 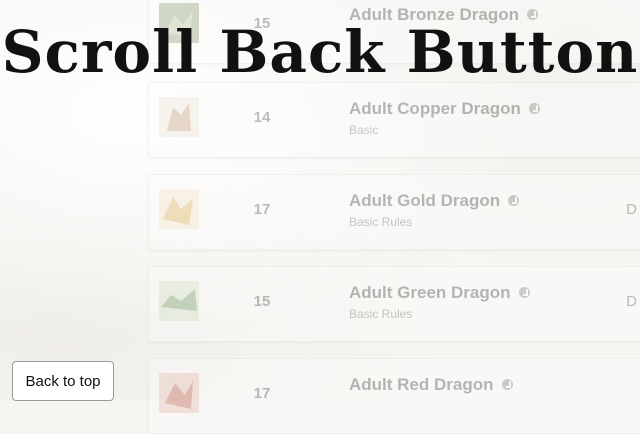 I want to click on back-to-top-button: Back to top, so click(x=63, y=381).